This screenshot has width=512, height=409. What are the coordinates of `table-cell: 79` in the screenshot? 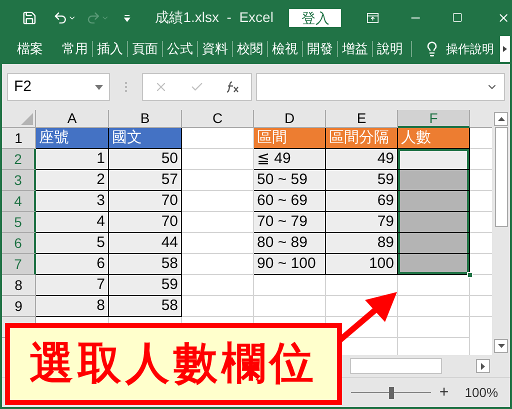 It's located at (362, 222).